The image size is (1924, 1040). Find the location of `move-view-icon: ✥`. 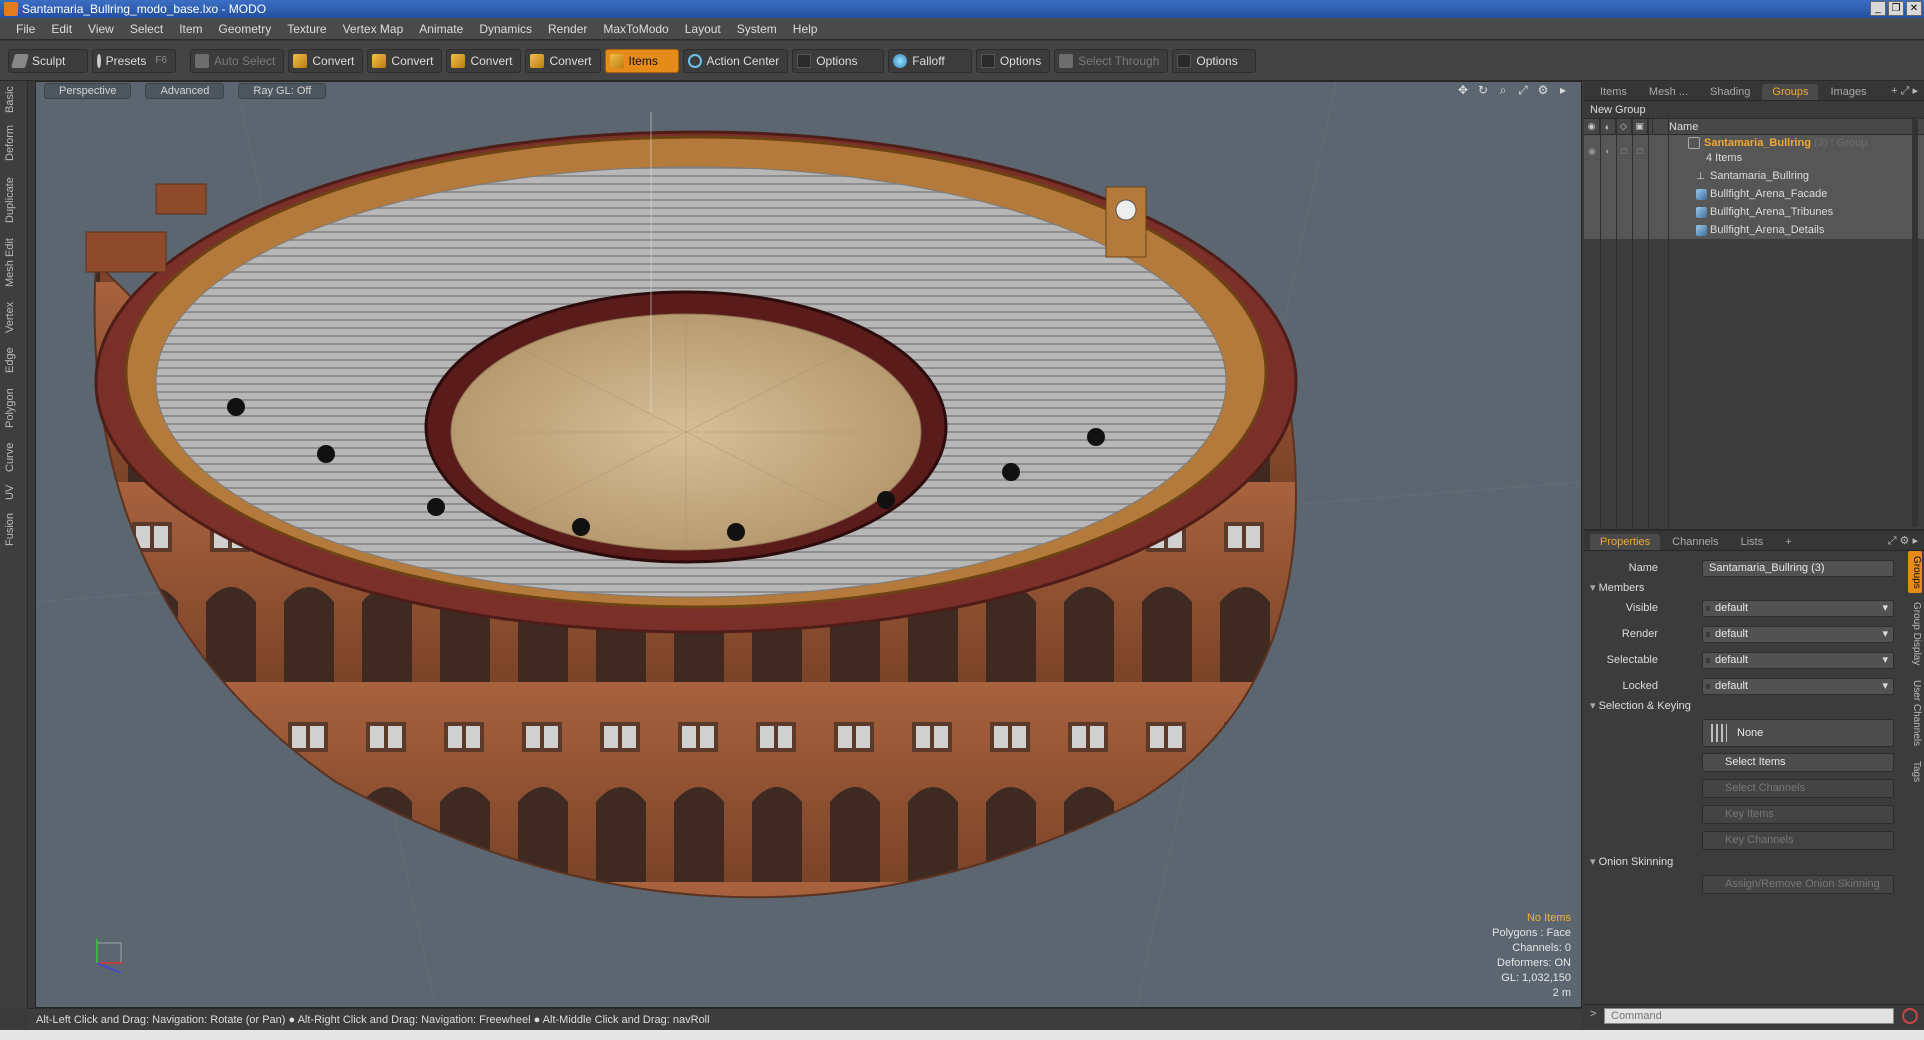

move-view-icon: ✥ is located at coordinates (1463, 90).